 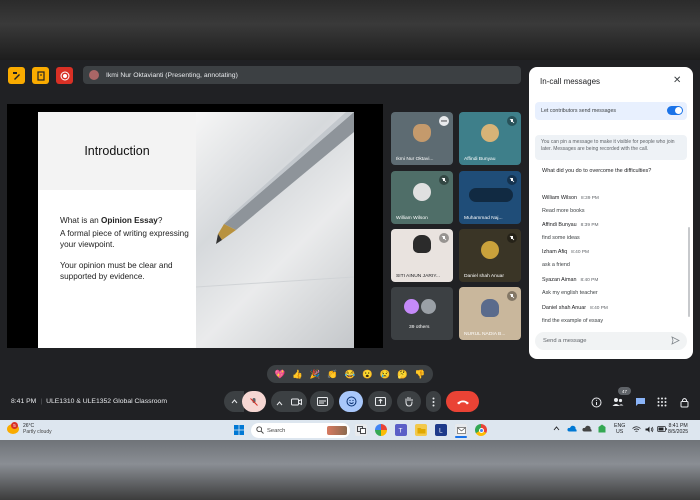 What do you see at coordinates (559, 280) in the screenshot?
I see `message-sender: Syazan Aiman` at bounding box center [559, 280].